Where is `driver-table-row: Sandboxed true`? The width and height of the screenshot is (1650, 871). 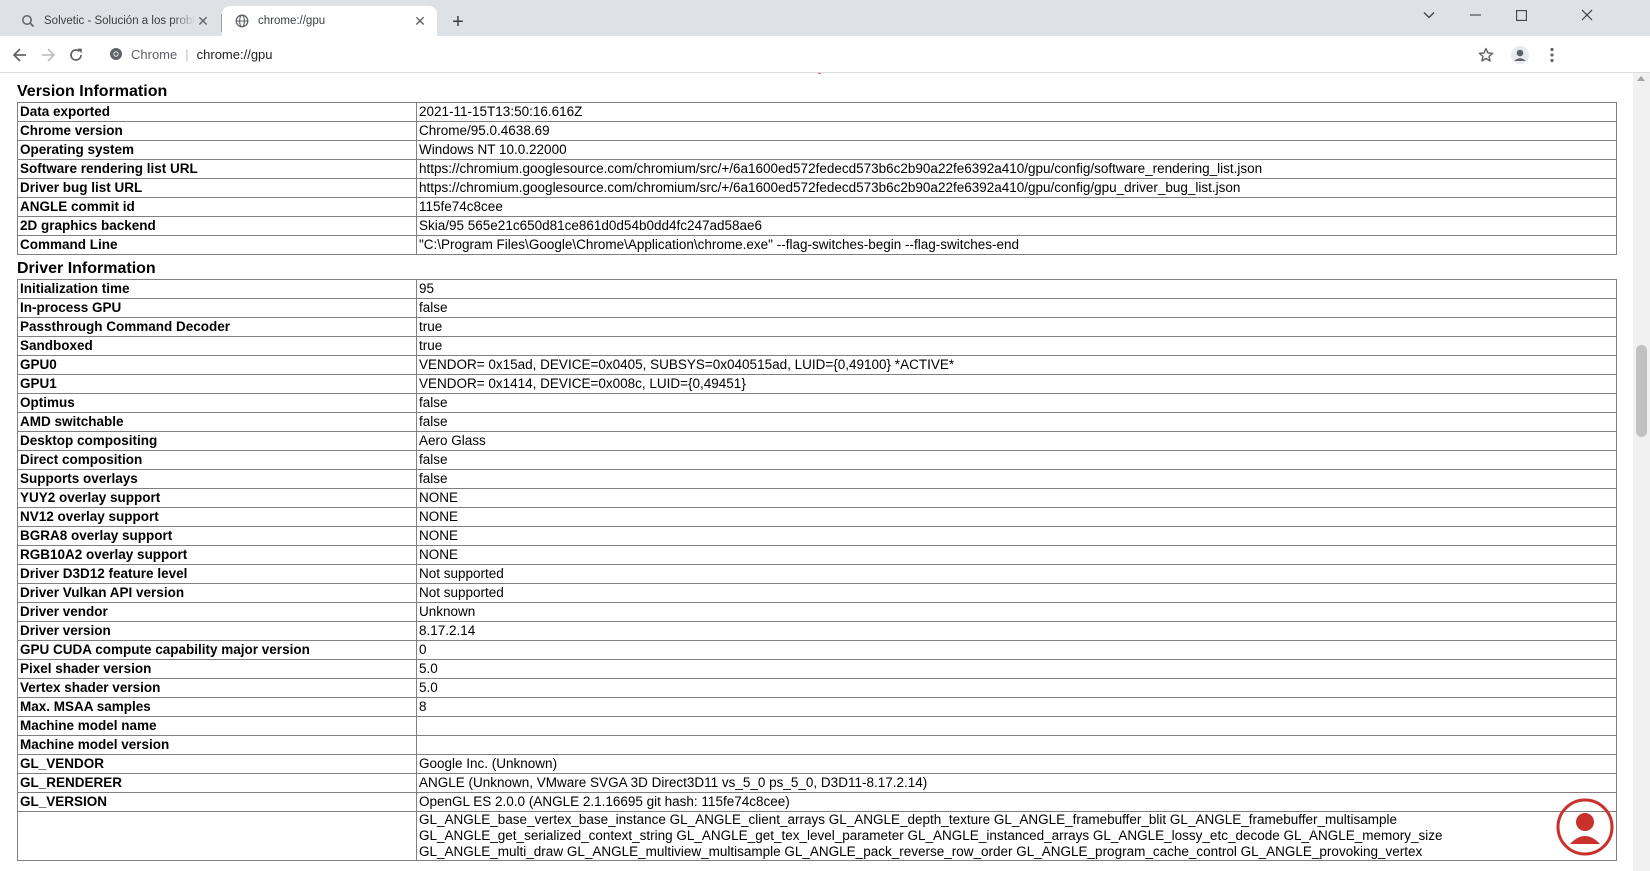 driver-table-row: Sandboxed true is located at coordinates (817, 346).